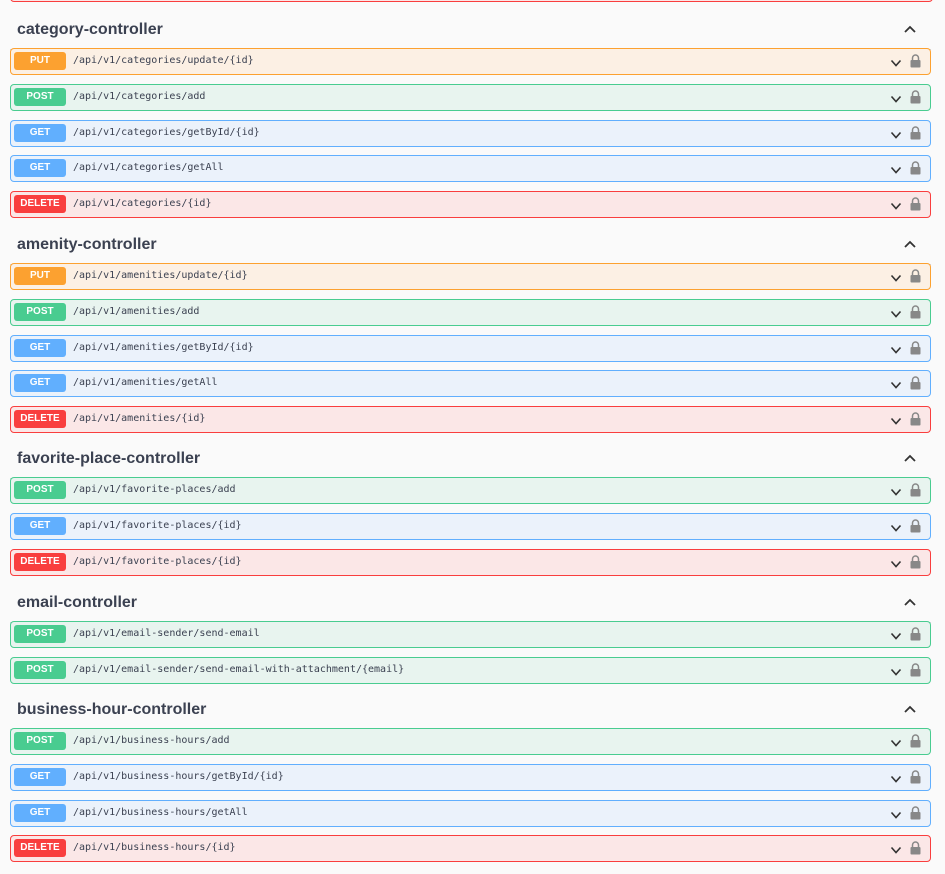 The height and width of the screenshot is (874, 945). I want to click on section-title: category-controller, so click(90, 29).